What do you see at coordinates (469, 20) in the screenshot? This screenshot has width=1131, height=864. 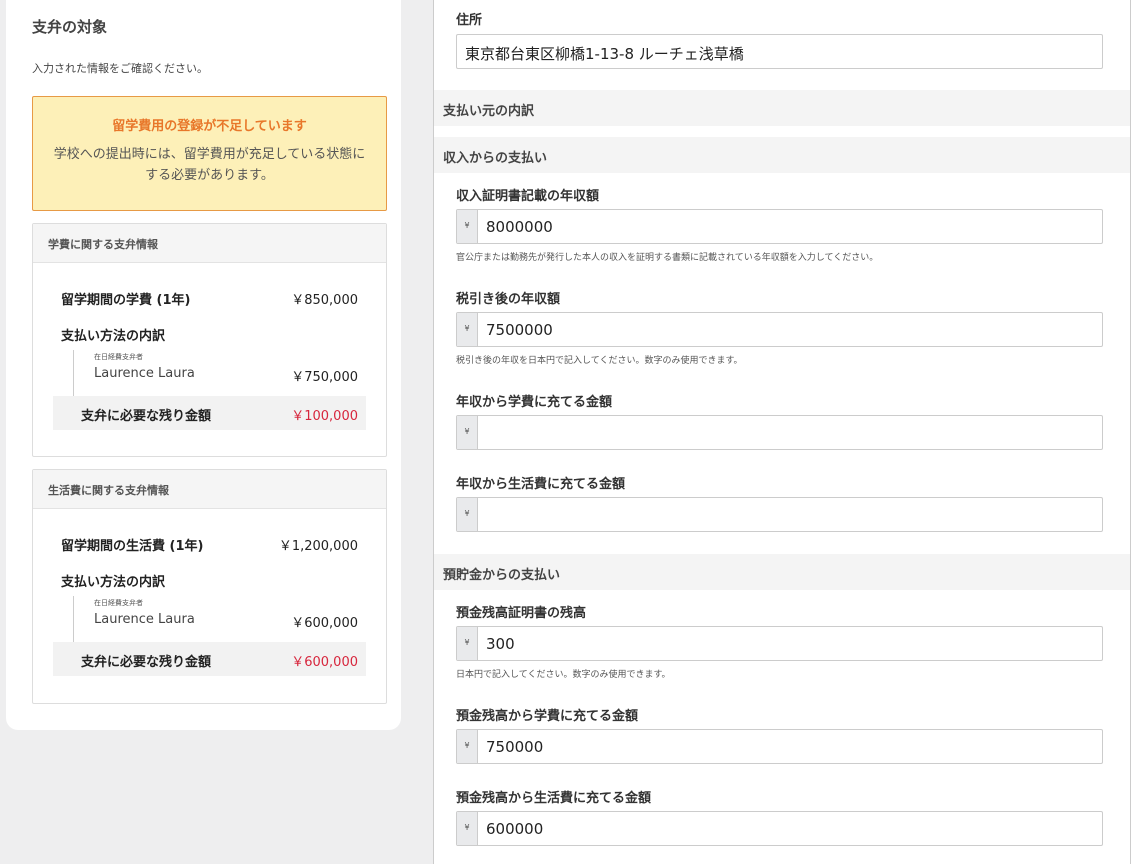 I see `address-label: 住所` at bounding box center [469, 20].